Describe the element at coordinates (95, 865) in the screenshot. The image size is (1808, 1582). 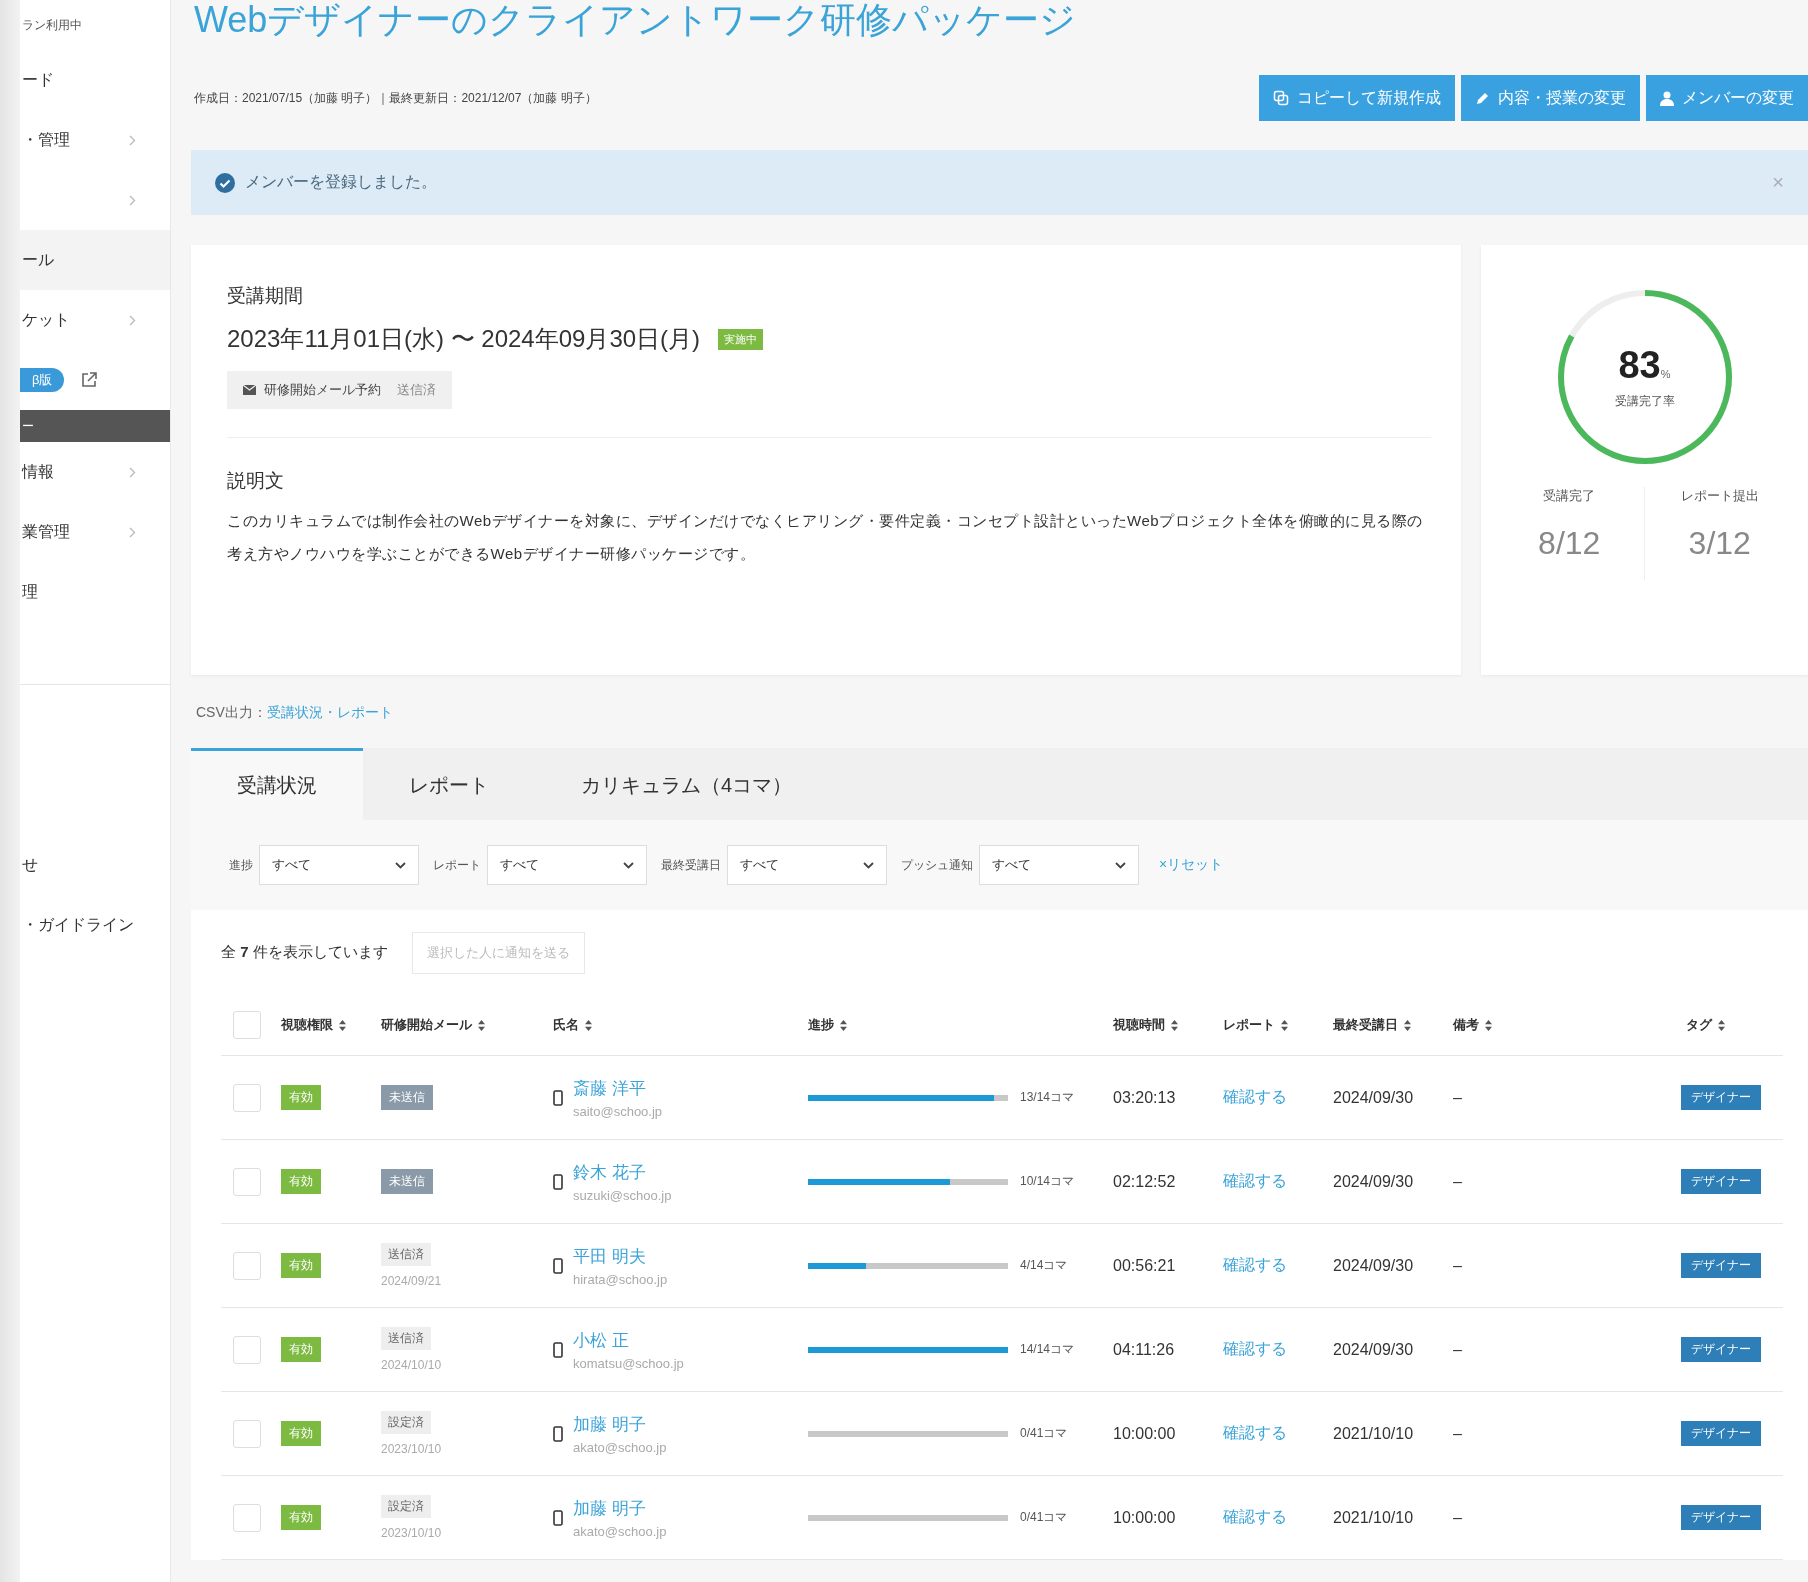
I see `sidebar-item: せ` at that location.